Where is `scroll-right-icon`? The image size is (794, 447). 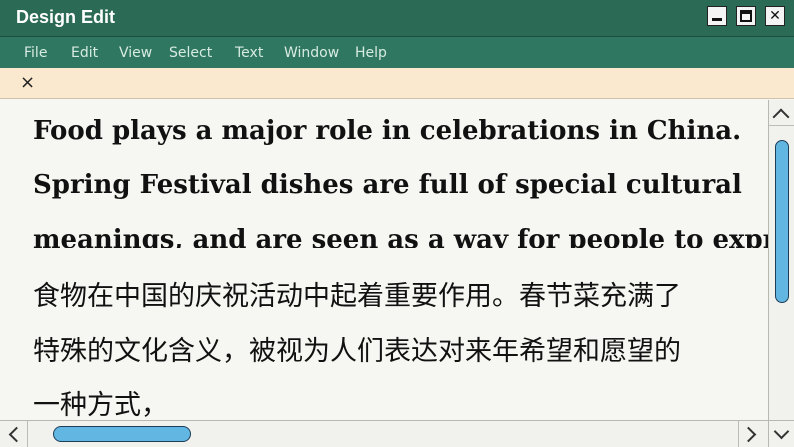
scroll-right-icon is located at coordinates (751, 434).